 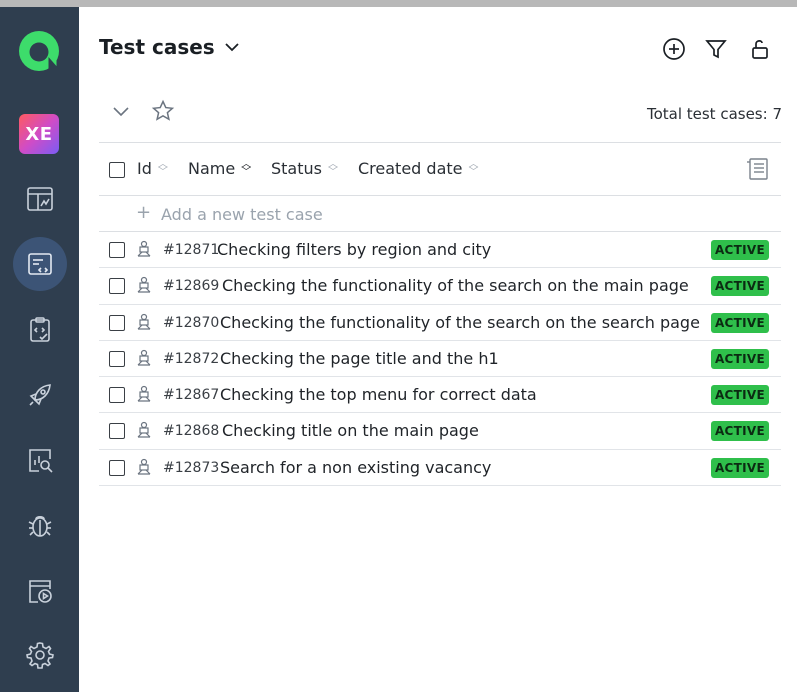 I want to click on filter-icon, so click(x=716, y=49).